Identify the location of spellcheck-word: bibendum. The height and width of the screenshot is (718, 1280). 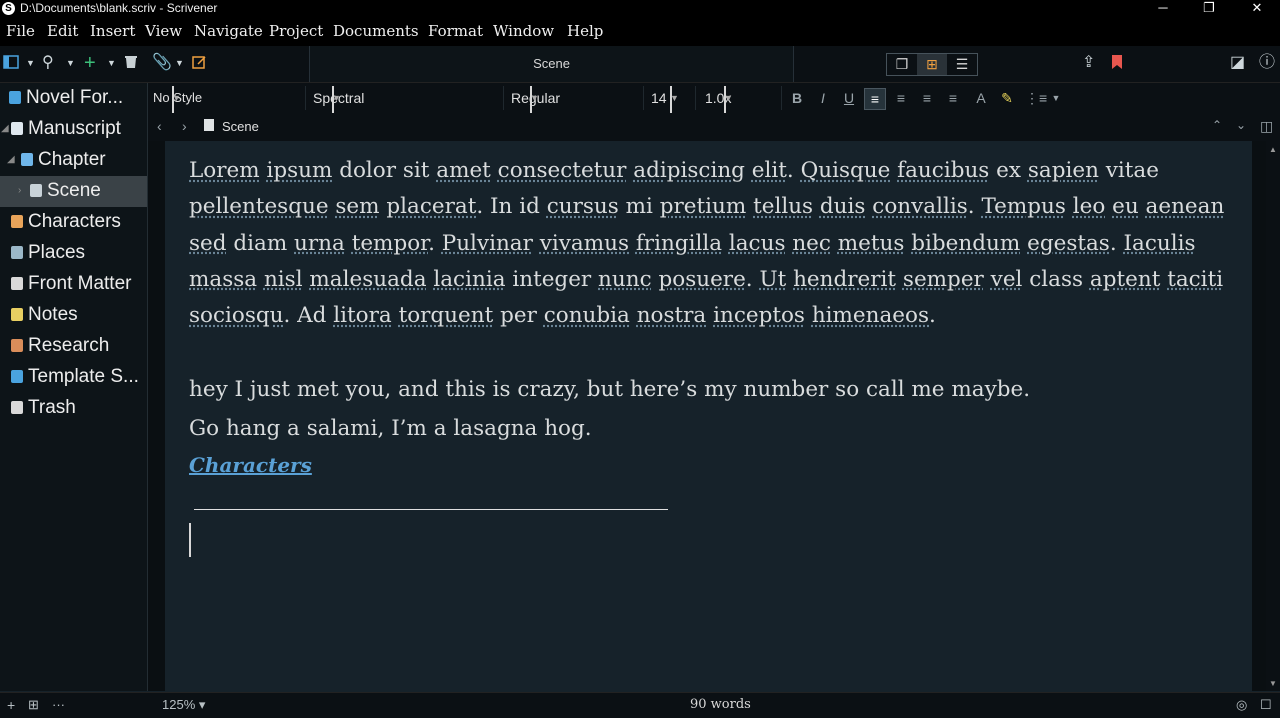
(966, 243).